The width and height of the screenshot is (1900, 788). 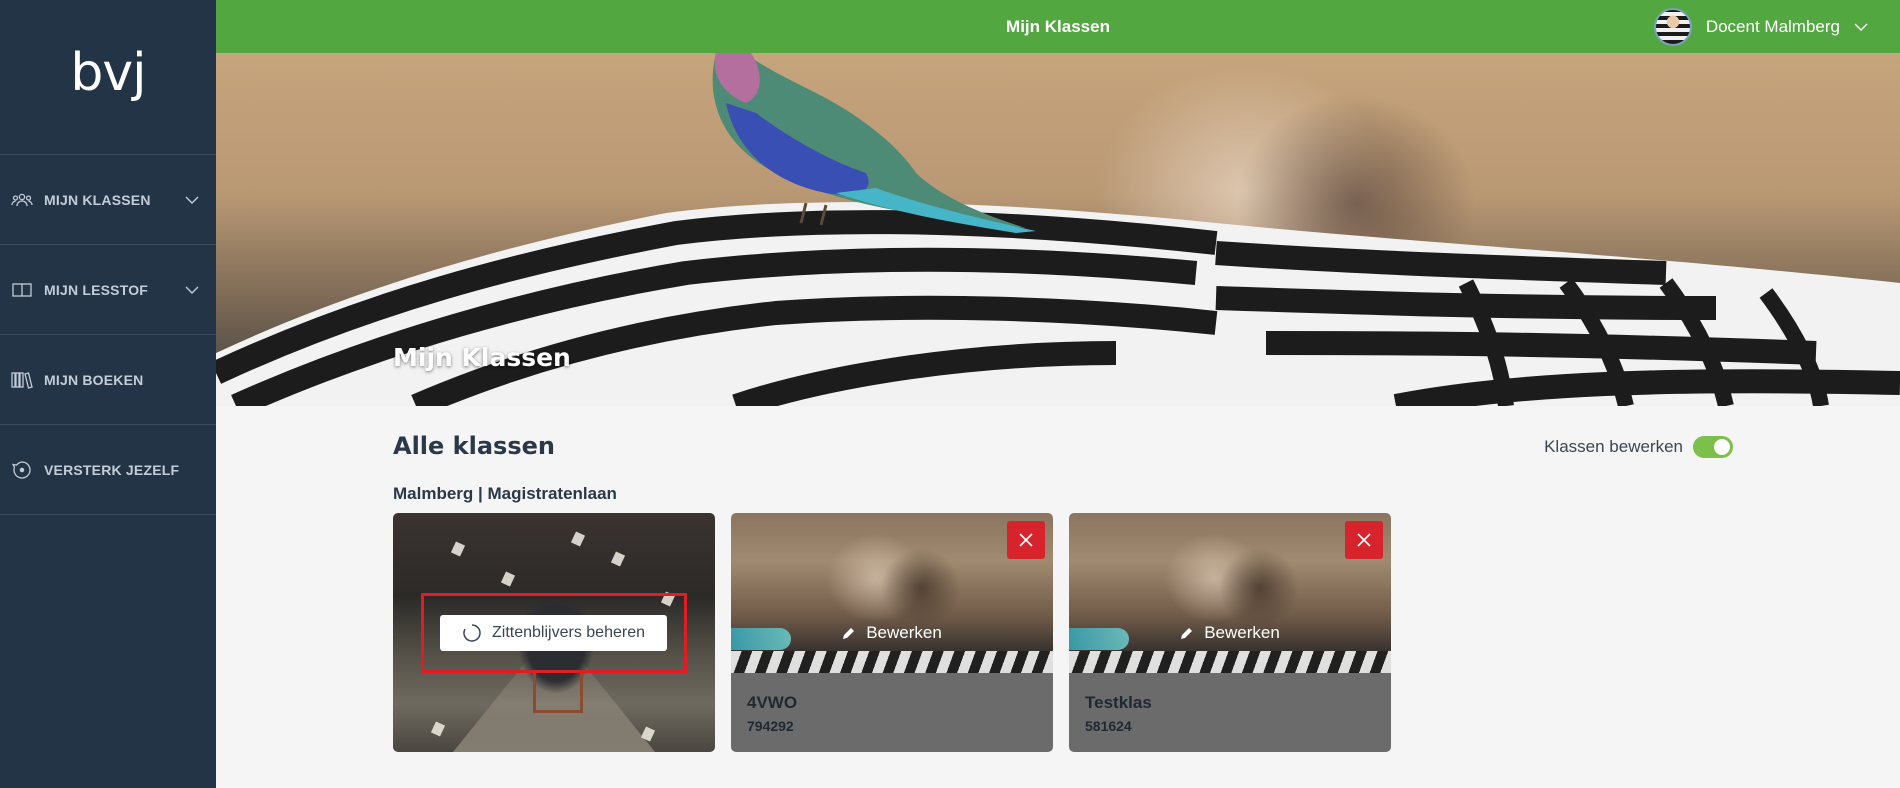 I want to click on hero-title: Mijn Klassen, so click(x=482, y=357).